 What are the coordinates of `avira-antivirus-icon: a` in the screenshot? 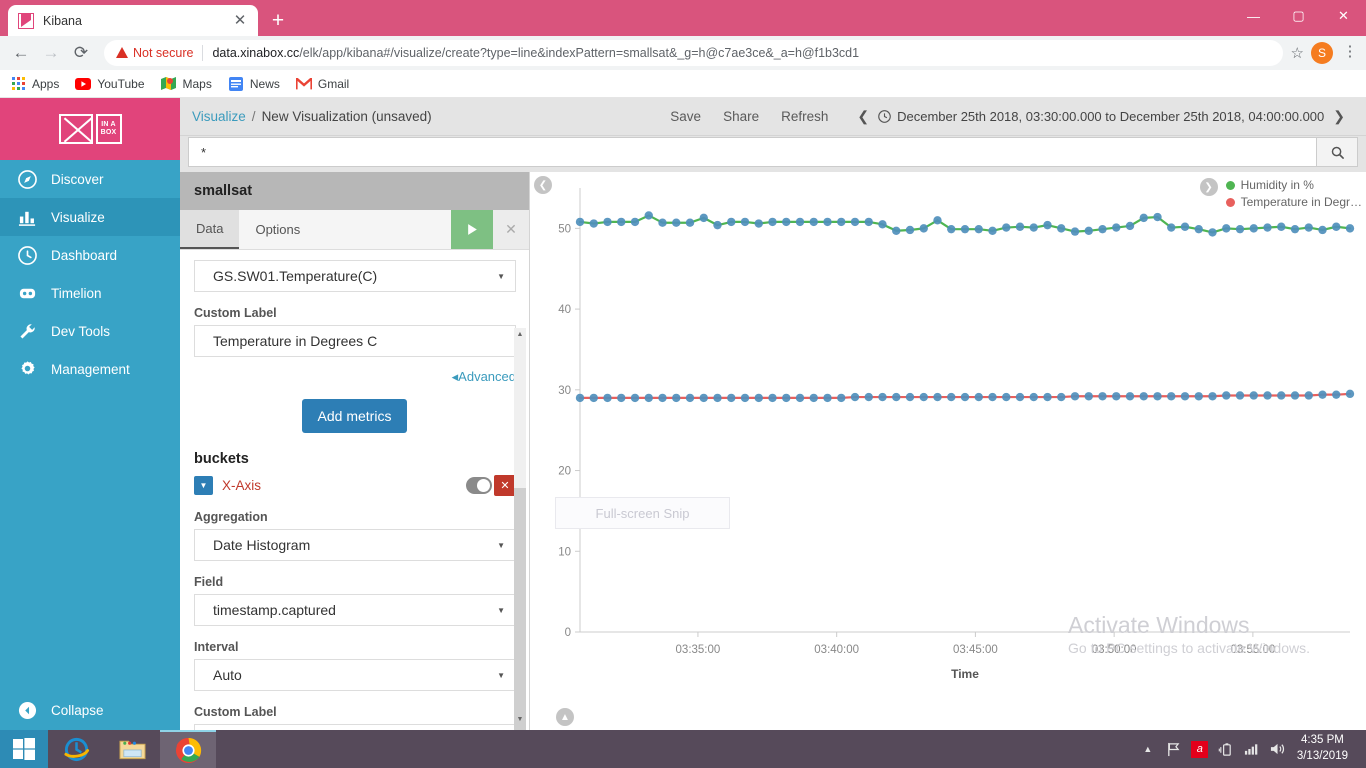 It's located at (1200, 749).